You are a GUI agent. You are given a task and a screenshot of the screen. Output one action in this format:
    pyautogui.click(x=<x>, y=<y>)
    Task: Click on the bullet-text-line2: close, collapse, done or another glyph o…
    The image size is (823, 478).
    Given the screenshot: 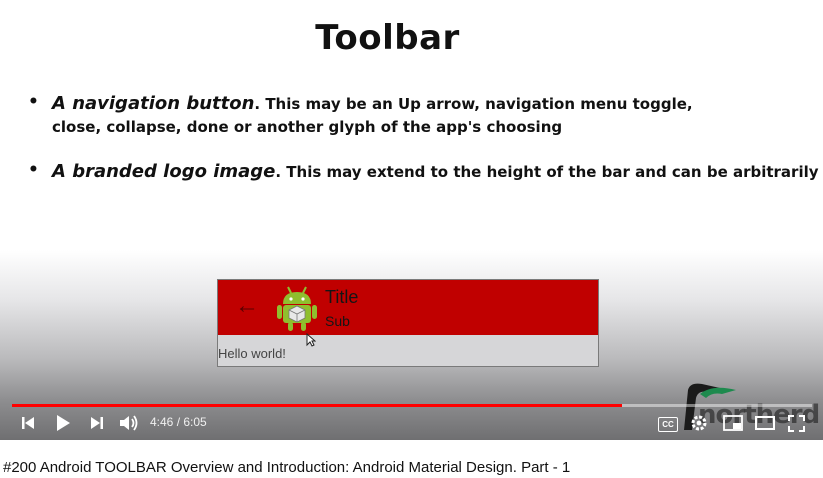 What is the action you would take?
    pyautogui.click(x=307, y=127)
    